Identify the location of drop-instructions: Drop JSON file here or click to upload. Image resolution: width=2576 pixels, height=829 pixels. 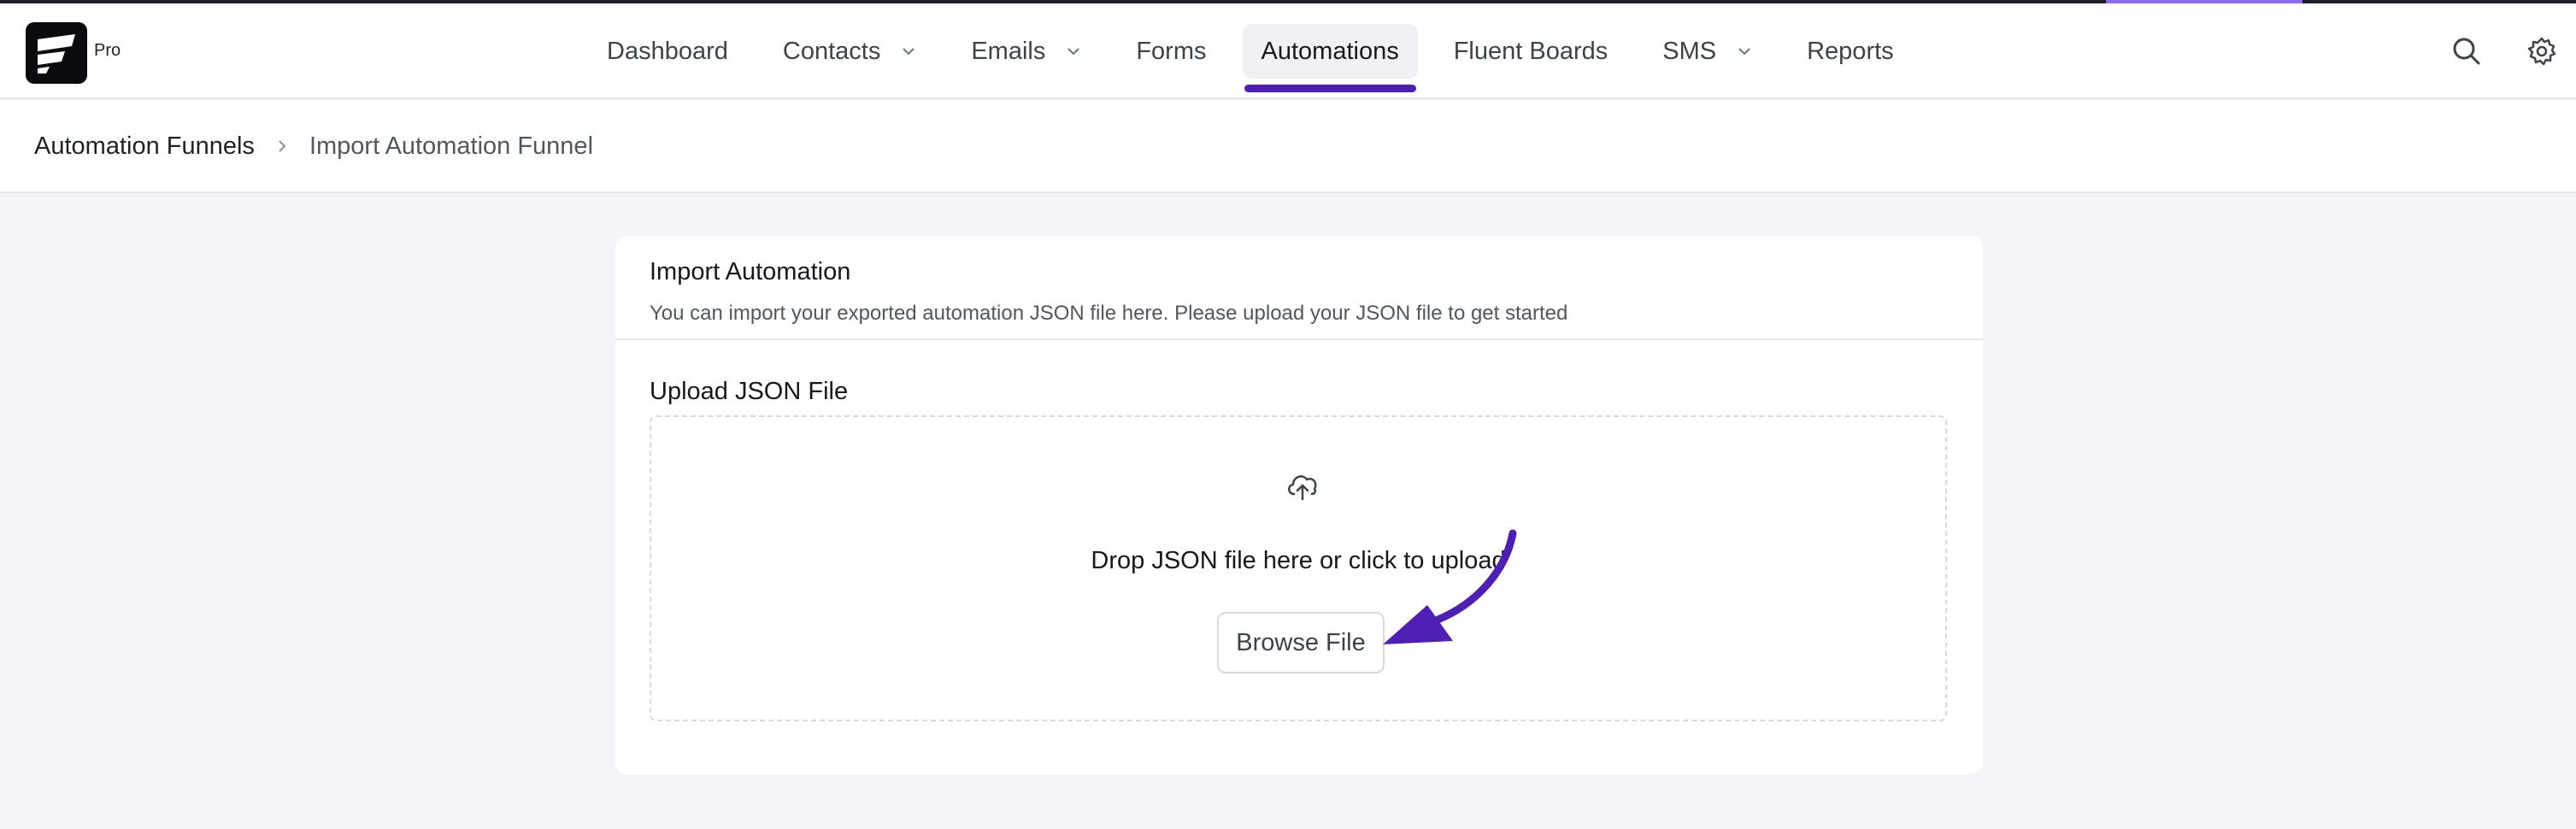
(1298, 560).